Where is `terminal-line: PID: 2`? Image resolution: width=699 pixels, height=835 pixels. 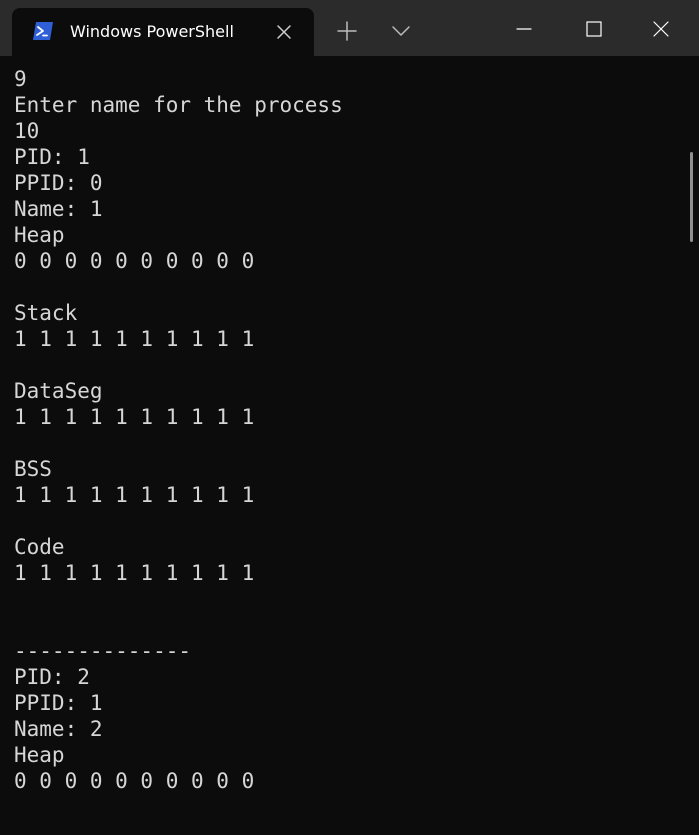 terminal-line: PID: 2 is located at coordinates (52, 677).